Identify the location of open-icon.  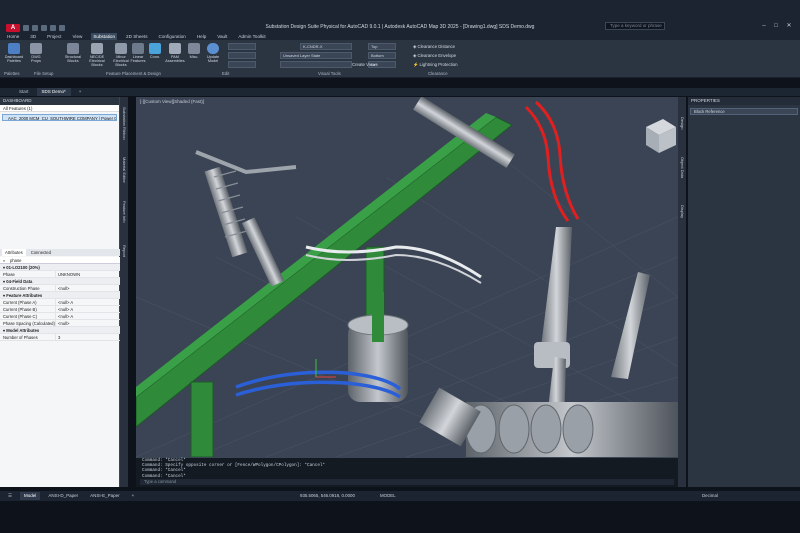
(35, 28).